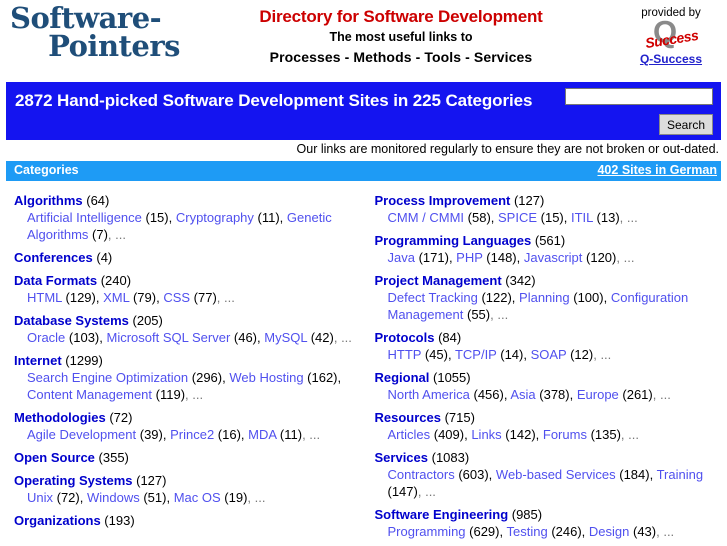  Describe the element at coordinates (176, 297) in the screenshot. I see `subcategory-link: CSS` at that location.